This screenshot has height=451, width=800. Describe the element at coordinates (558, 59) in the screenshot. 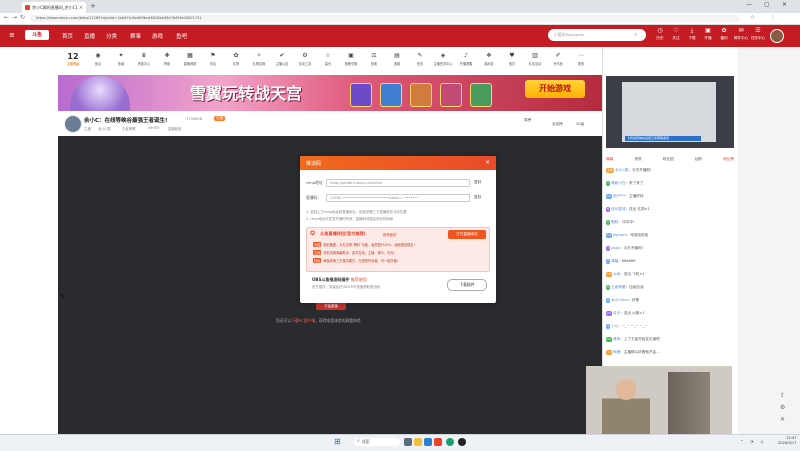

I see `toolbar-item: ✐ 写作品` at that location.